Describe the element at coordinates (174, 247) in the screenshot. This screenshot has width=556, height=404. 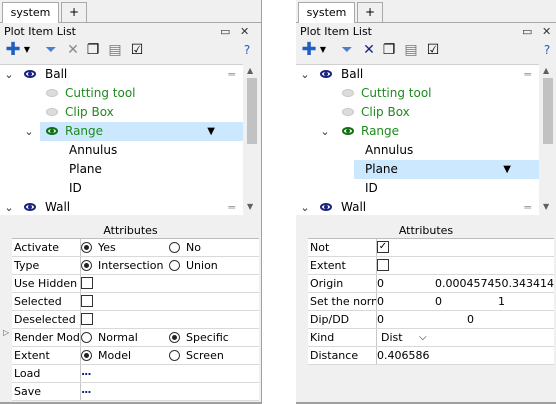
I see `radio-no` at that location.